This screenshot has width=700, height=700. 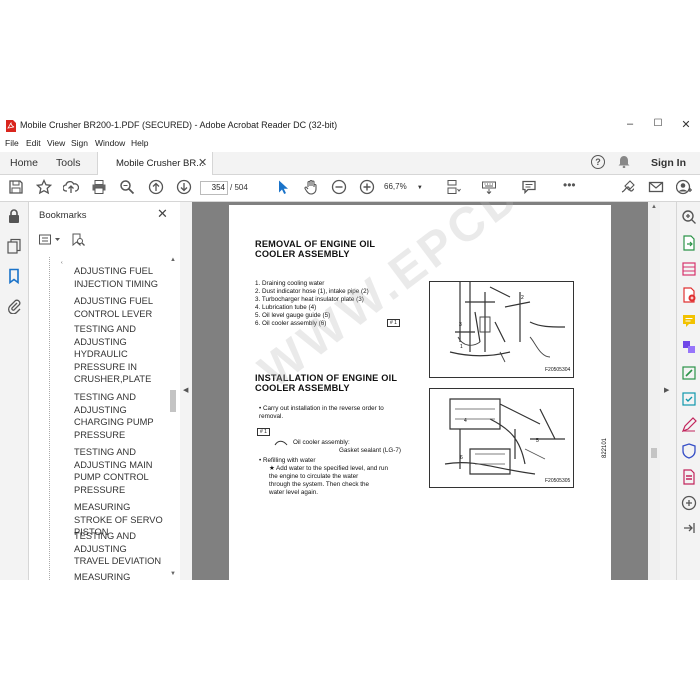 What do you see at coordinates (63, 215) in the screenshot?
I see `bookmarks-title: Bookmarks` at bounding box center [63, 215].